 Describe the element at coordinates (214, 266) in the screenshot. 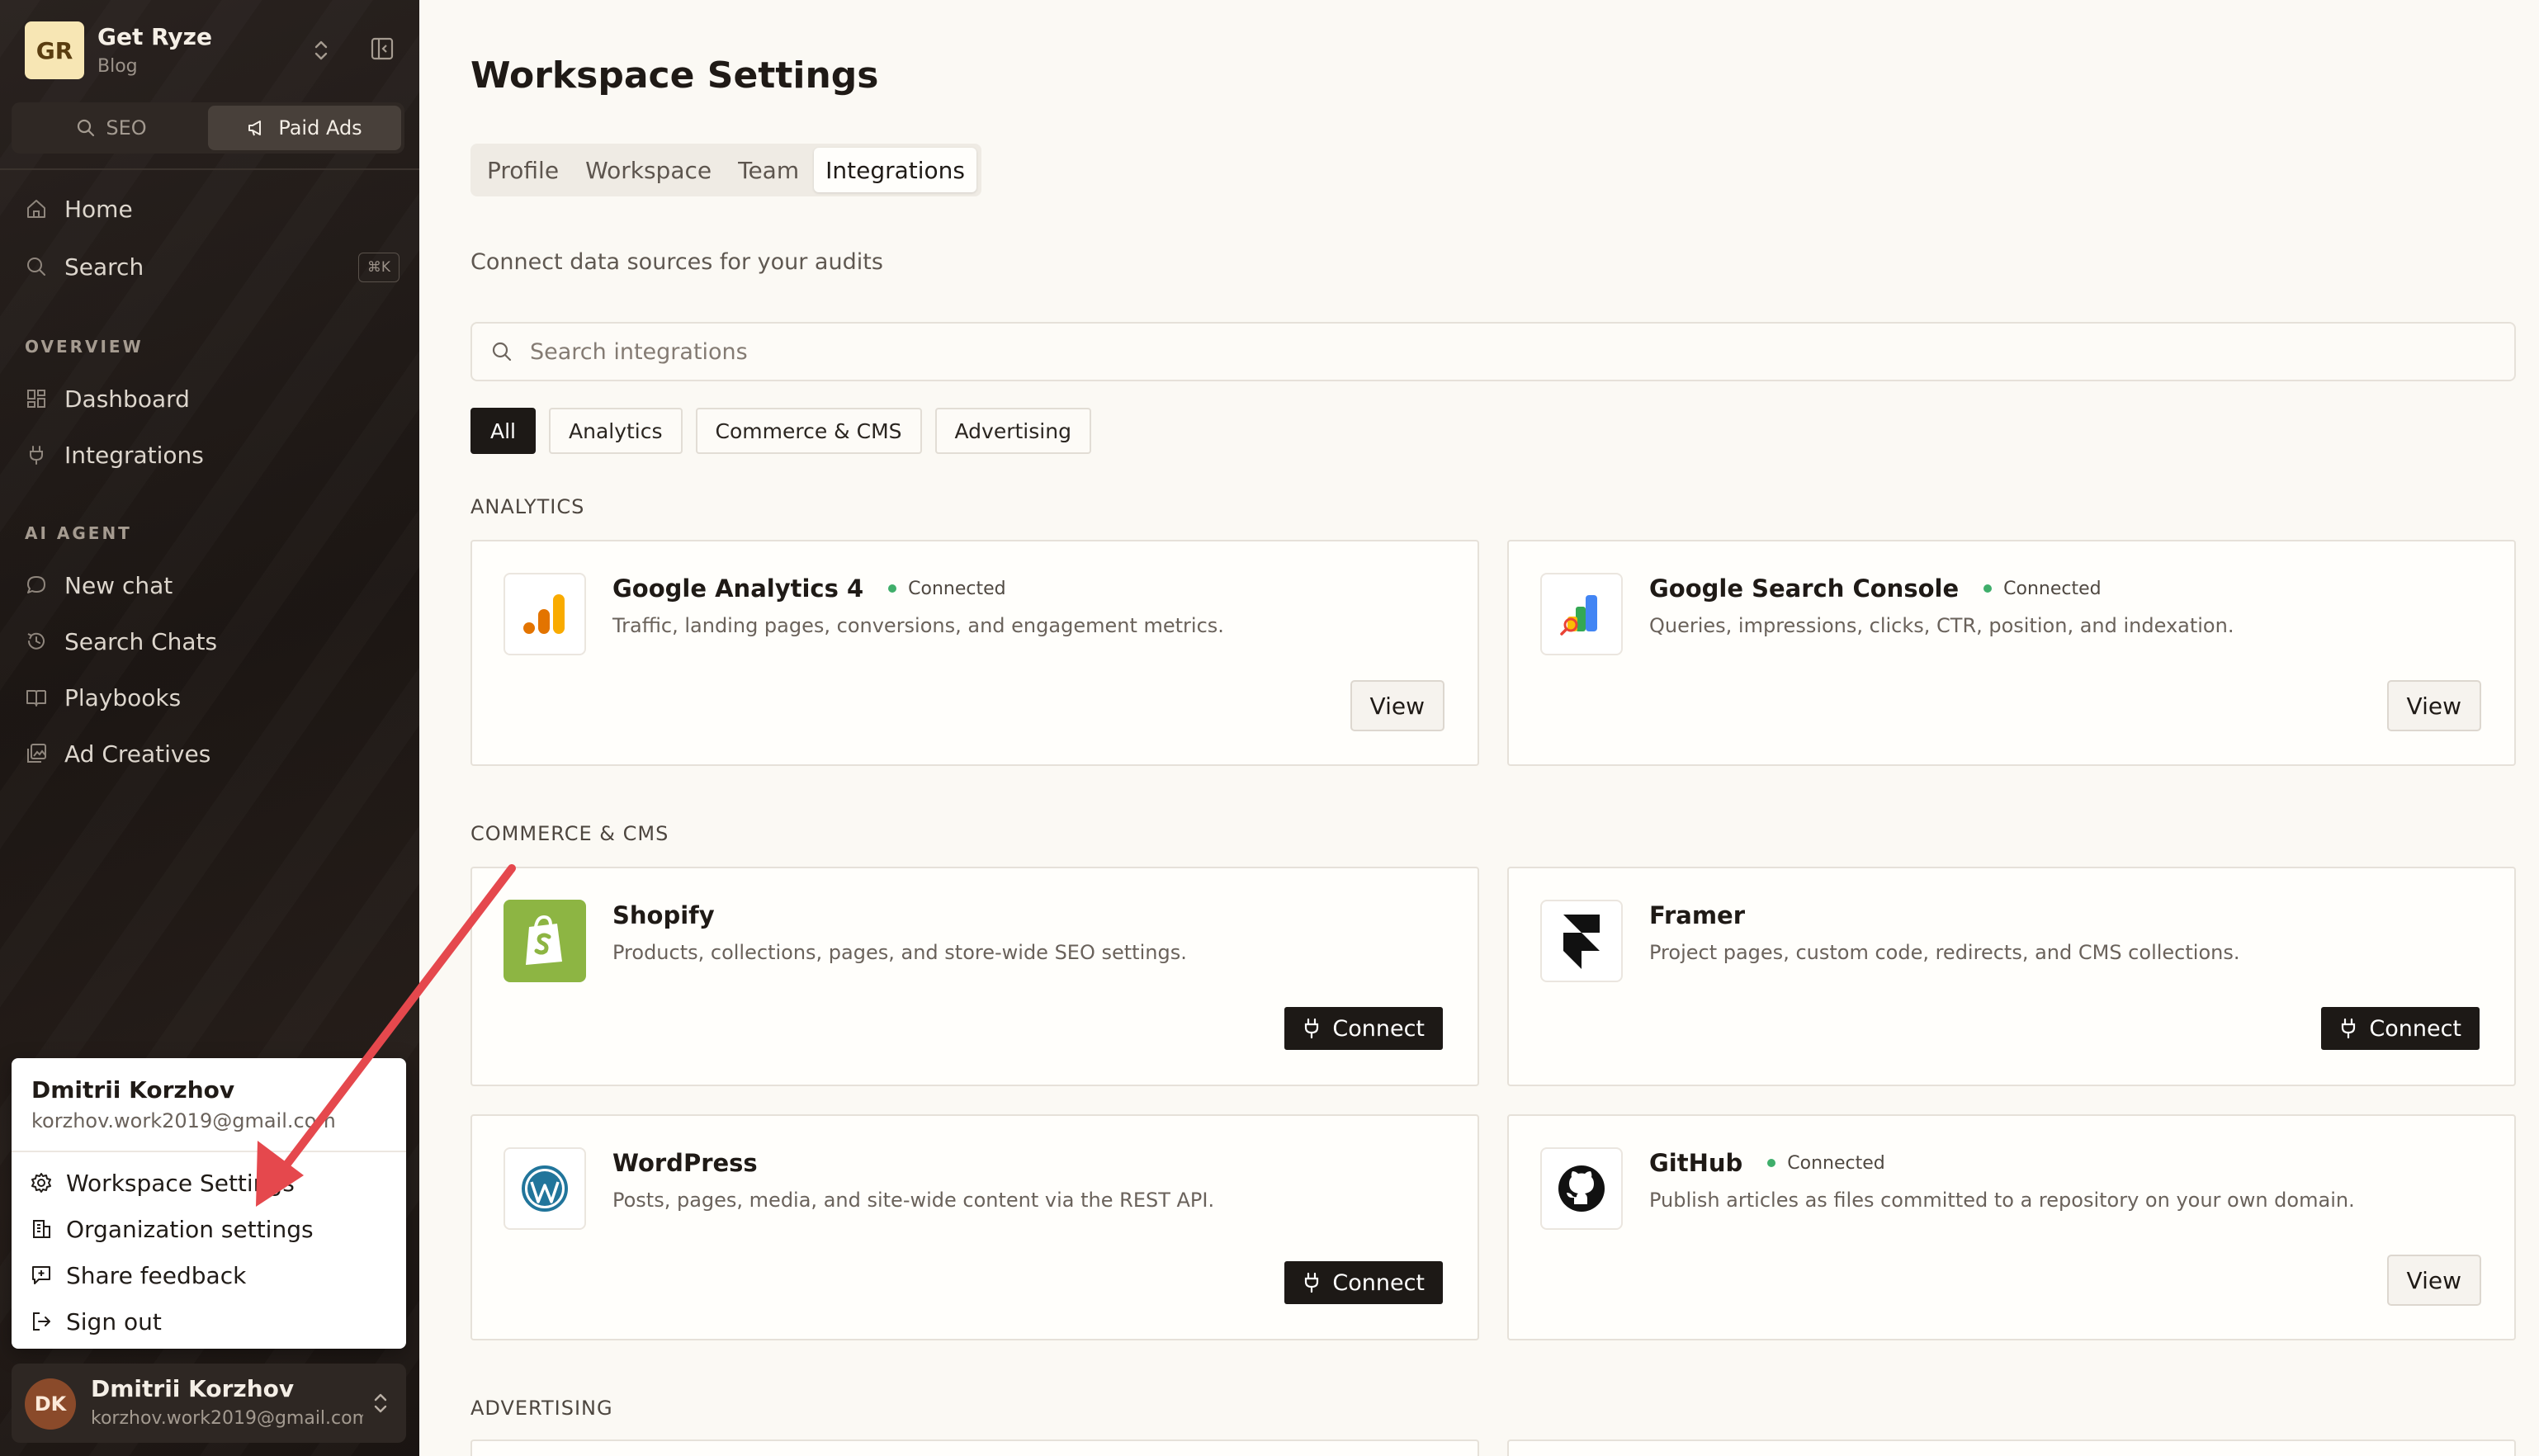

I see `sidebar-item-search: Search ⌘K` at that location.